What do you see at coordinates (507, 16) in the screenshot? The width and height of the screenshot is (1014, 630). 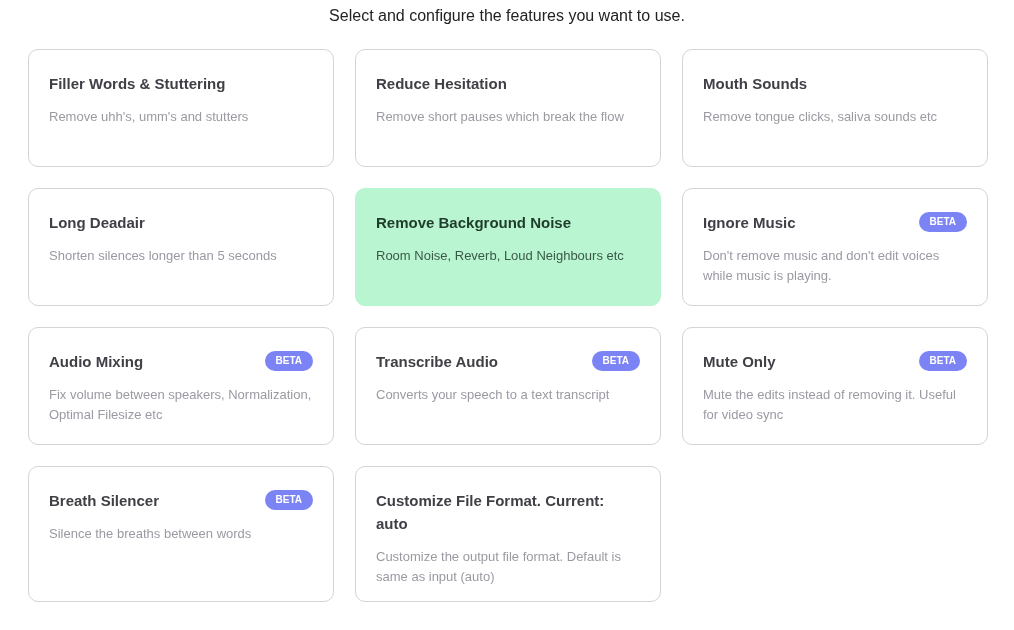 I see `page-heading: Select and configure the features you want to use.` at bounding box center [507, 16].